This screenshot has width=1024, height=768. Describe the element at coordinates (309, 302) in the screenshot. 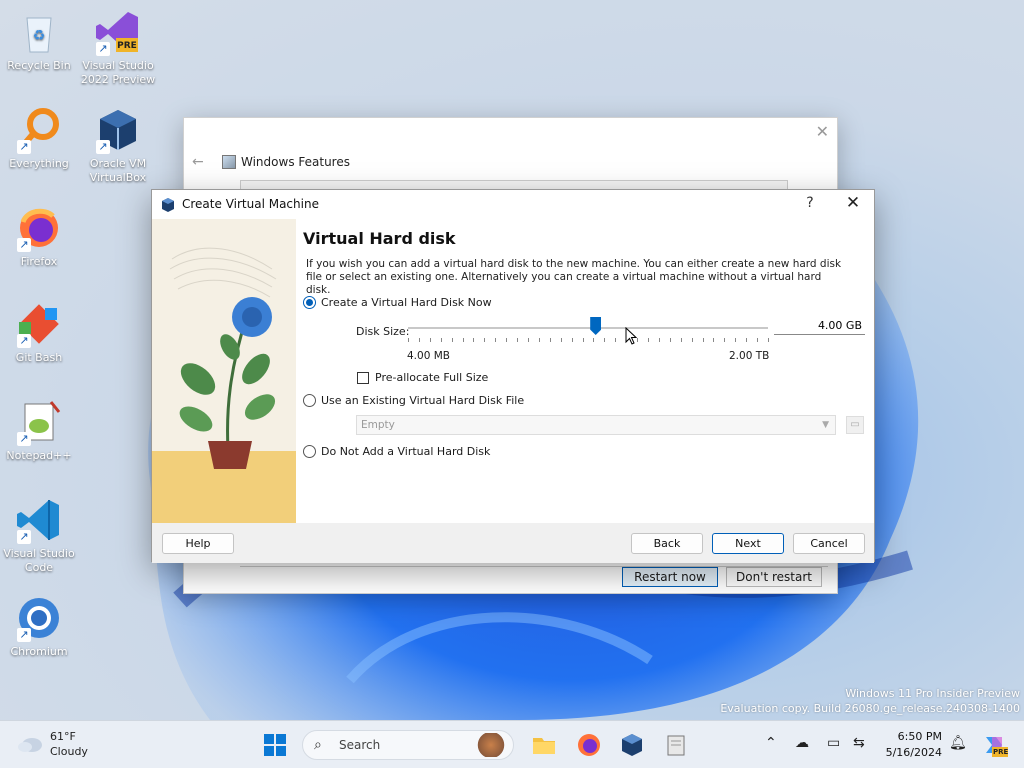

I see `radio-create-now` at that location.